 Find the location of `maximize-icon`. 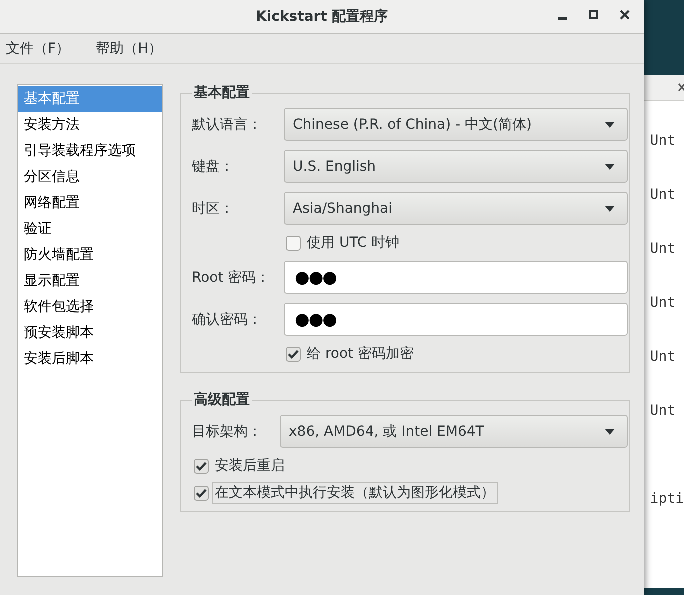

maximize-icon is located at coordinates (593, 14).